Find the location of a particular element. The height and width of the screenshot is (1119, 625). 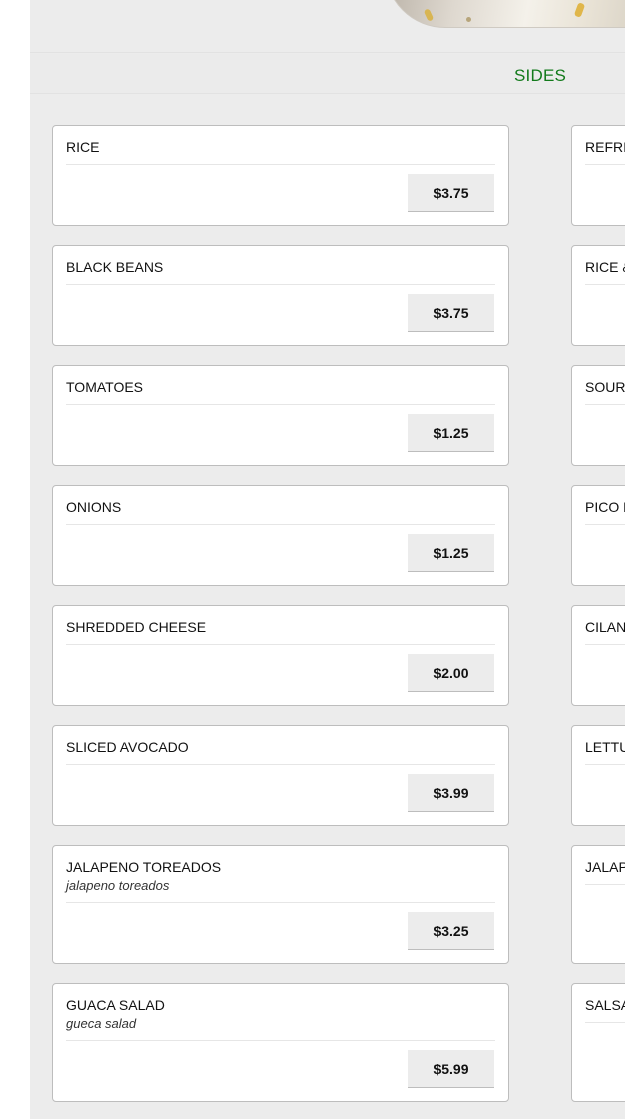

menu-item-card: TOMATOES $1.25 is located at coordinates (280, 415).